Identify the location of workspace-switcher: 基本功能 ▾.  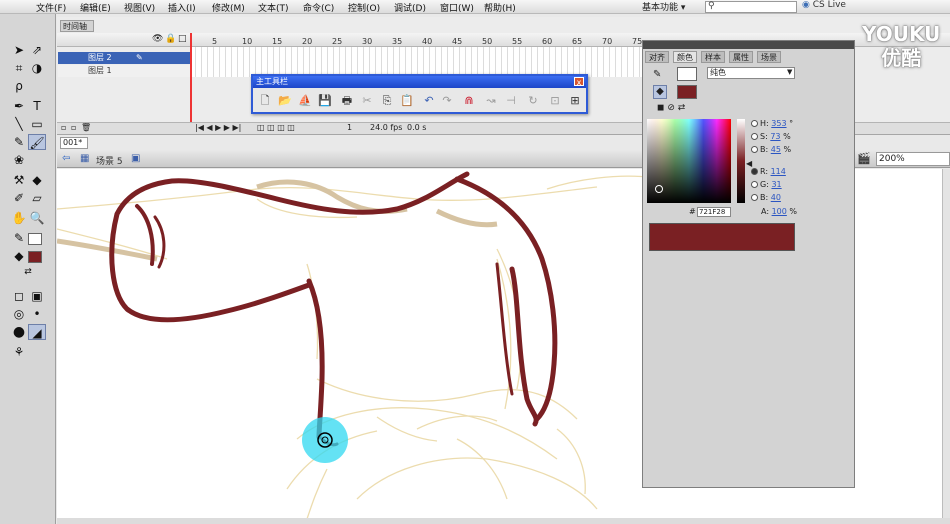
(671, 6).